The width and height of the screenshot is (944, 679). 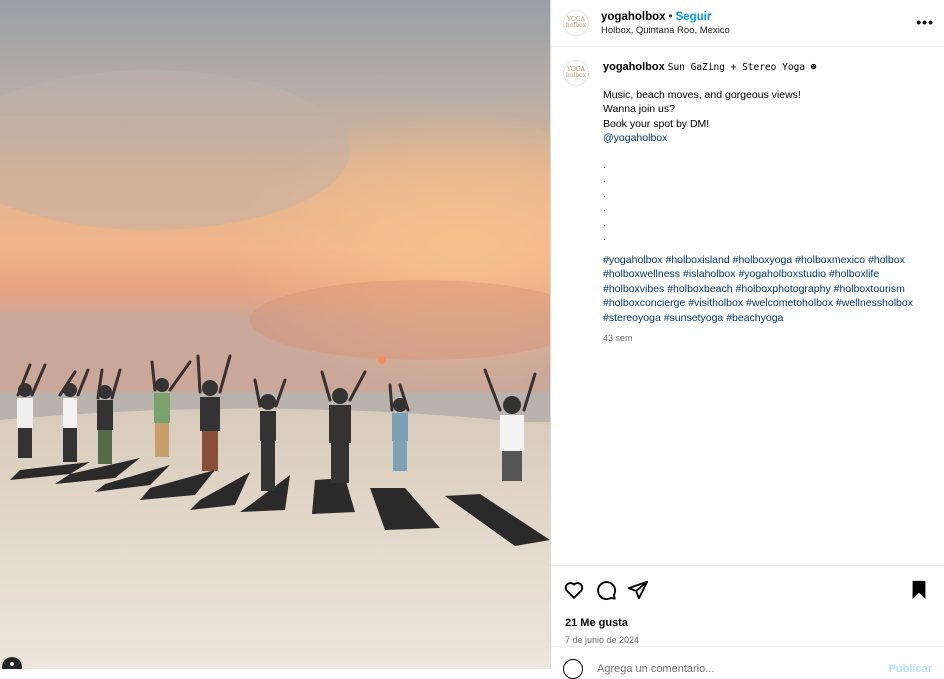 I want to click on bookmark-icon, so click(x=919, y=590).